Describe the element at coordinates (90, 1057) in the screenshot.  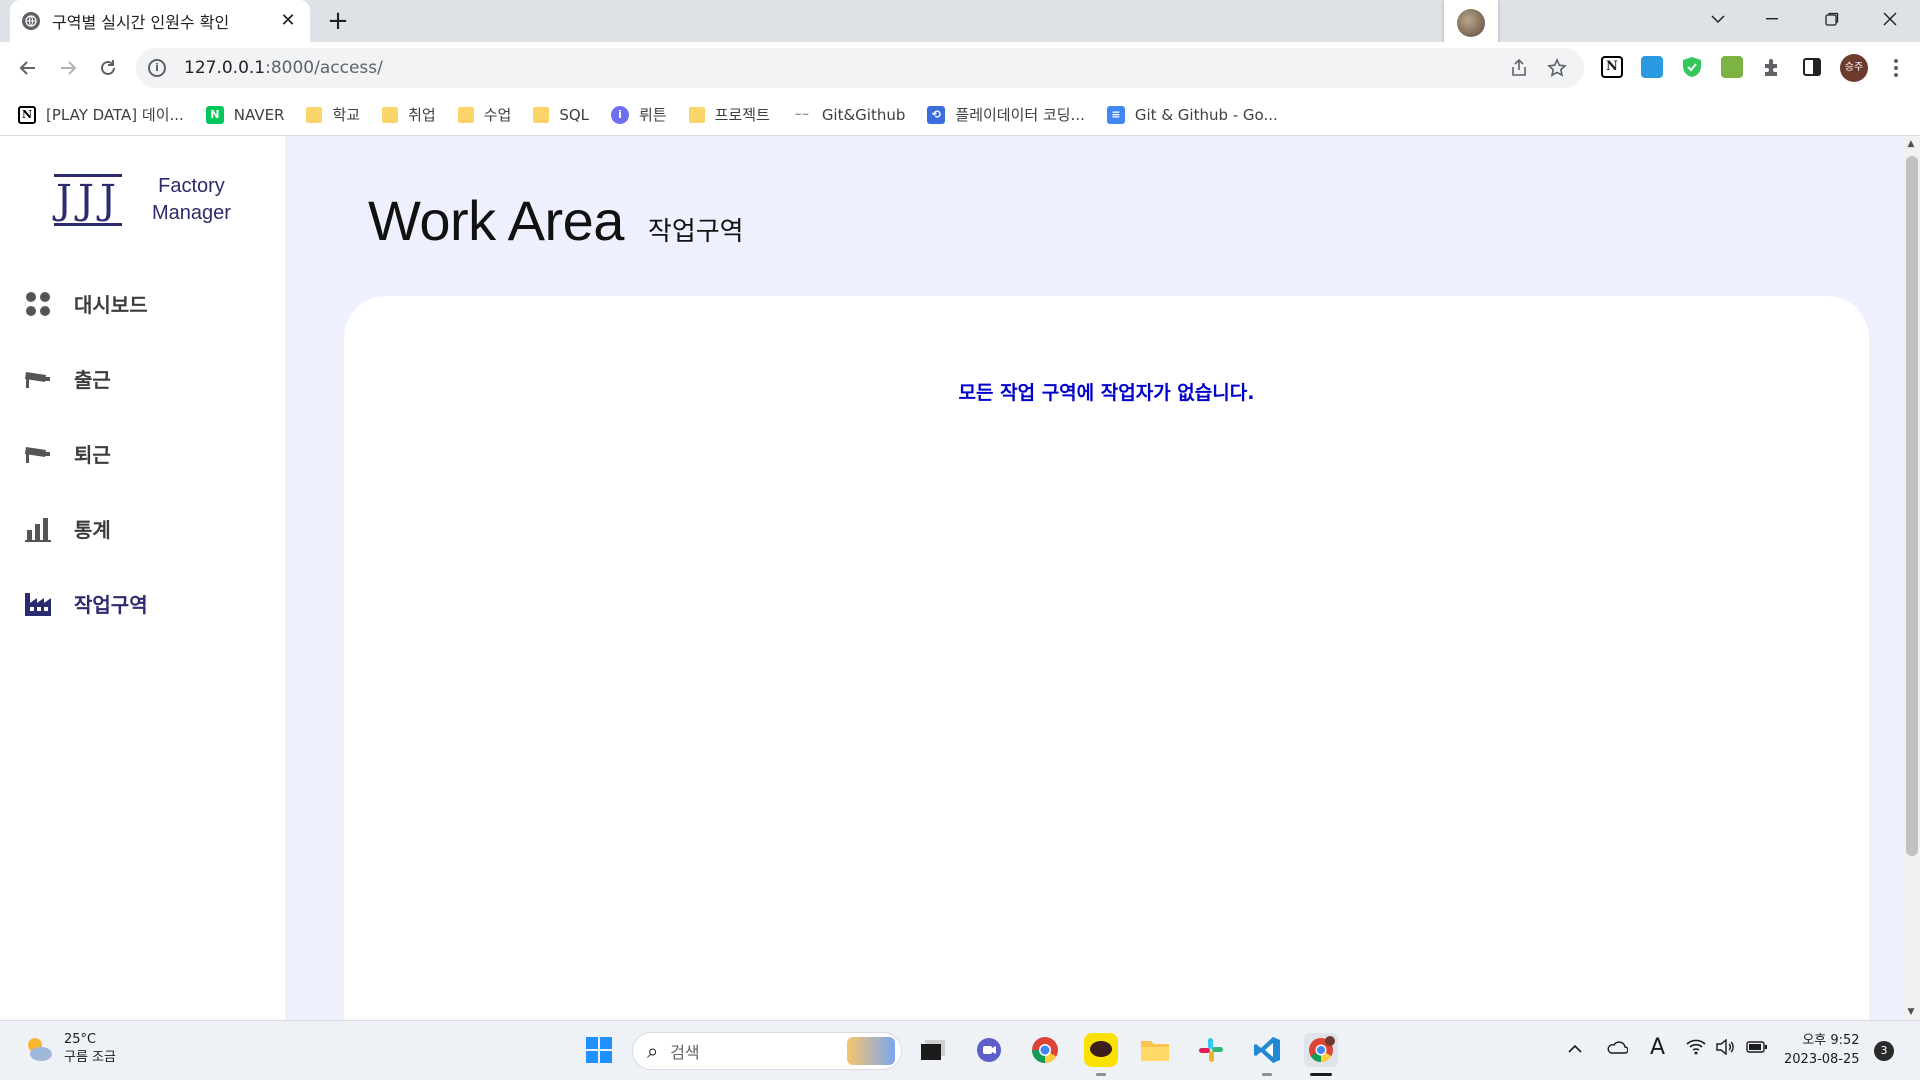
I see `weather-description: 구름 조금` at that location.